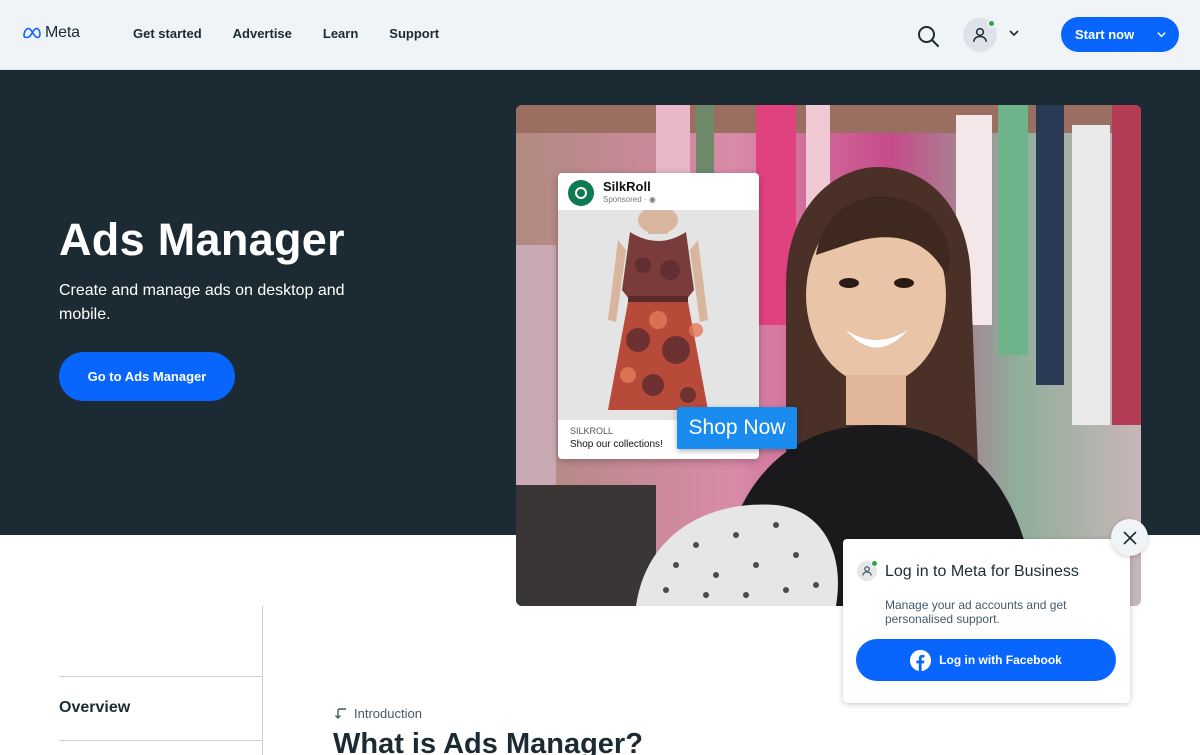  Describe the element at coordinates (616, 444) in the screenshot. I see `ad-tagline: Shop our collections!` at that location.